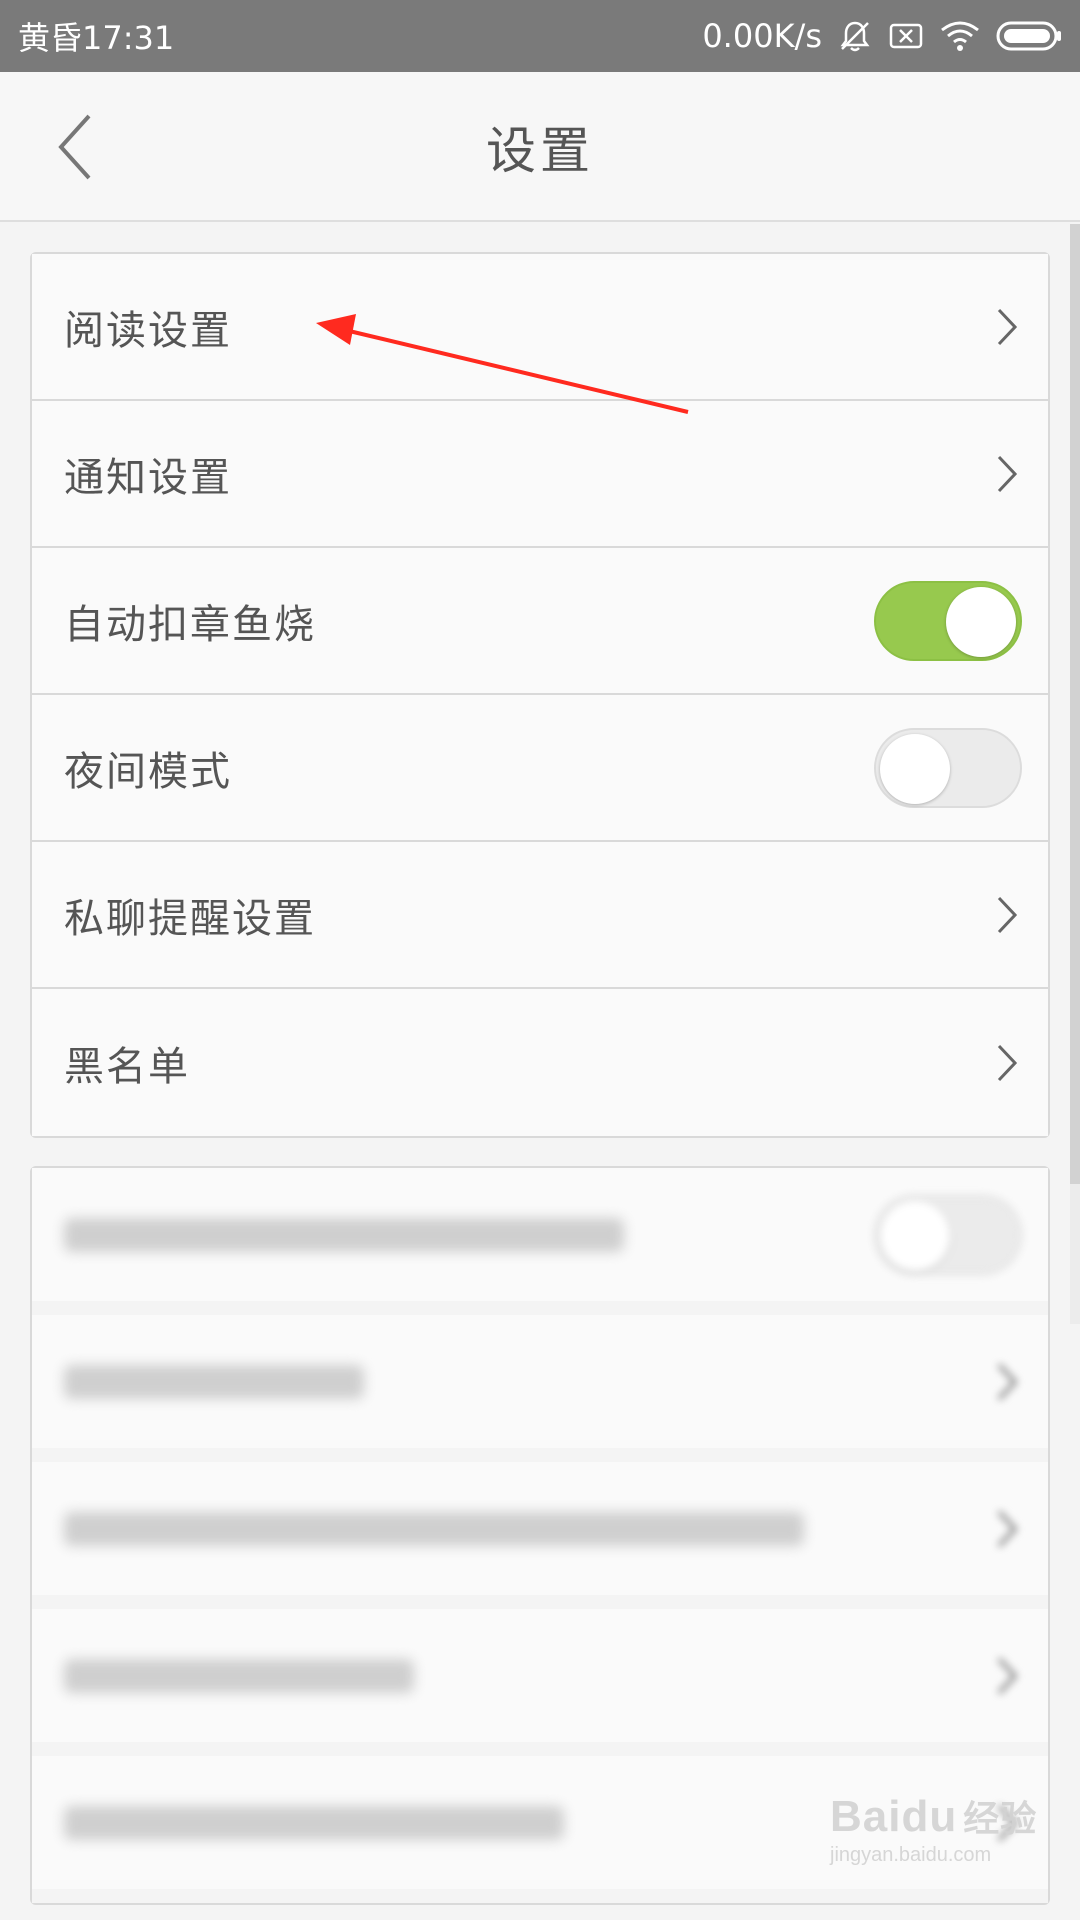 Image resolution: width=1080 pixels, height=1920 pixels. What do you see at coordinates (540, 474) in the screenshot?
I see `setting-notification: 通知设置` at bounding box center [540, 474].